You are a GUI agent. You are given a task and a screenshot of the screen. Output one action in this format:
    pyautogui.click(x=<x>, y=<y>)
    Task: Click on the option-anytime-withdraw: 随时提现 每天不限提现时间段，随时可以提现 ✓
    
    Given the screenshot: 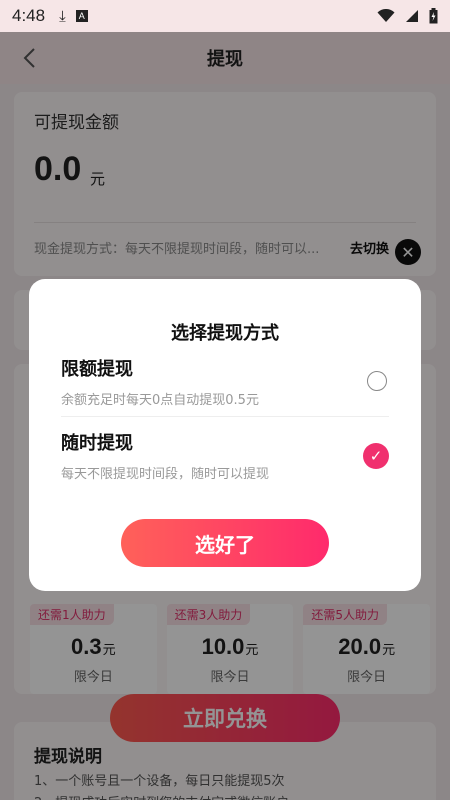 What is the action you would take?
    pyautogui.click(x=225, y=460)
    